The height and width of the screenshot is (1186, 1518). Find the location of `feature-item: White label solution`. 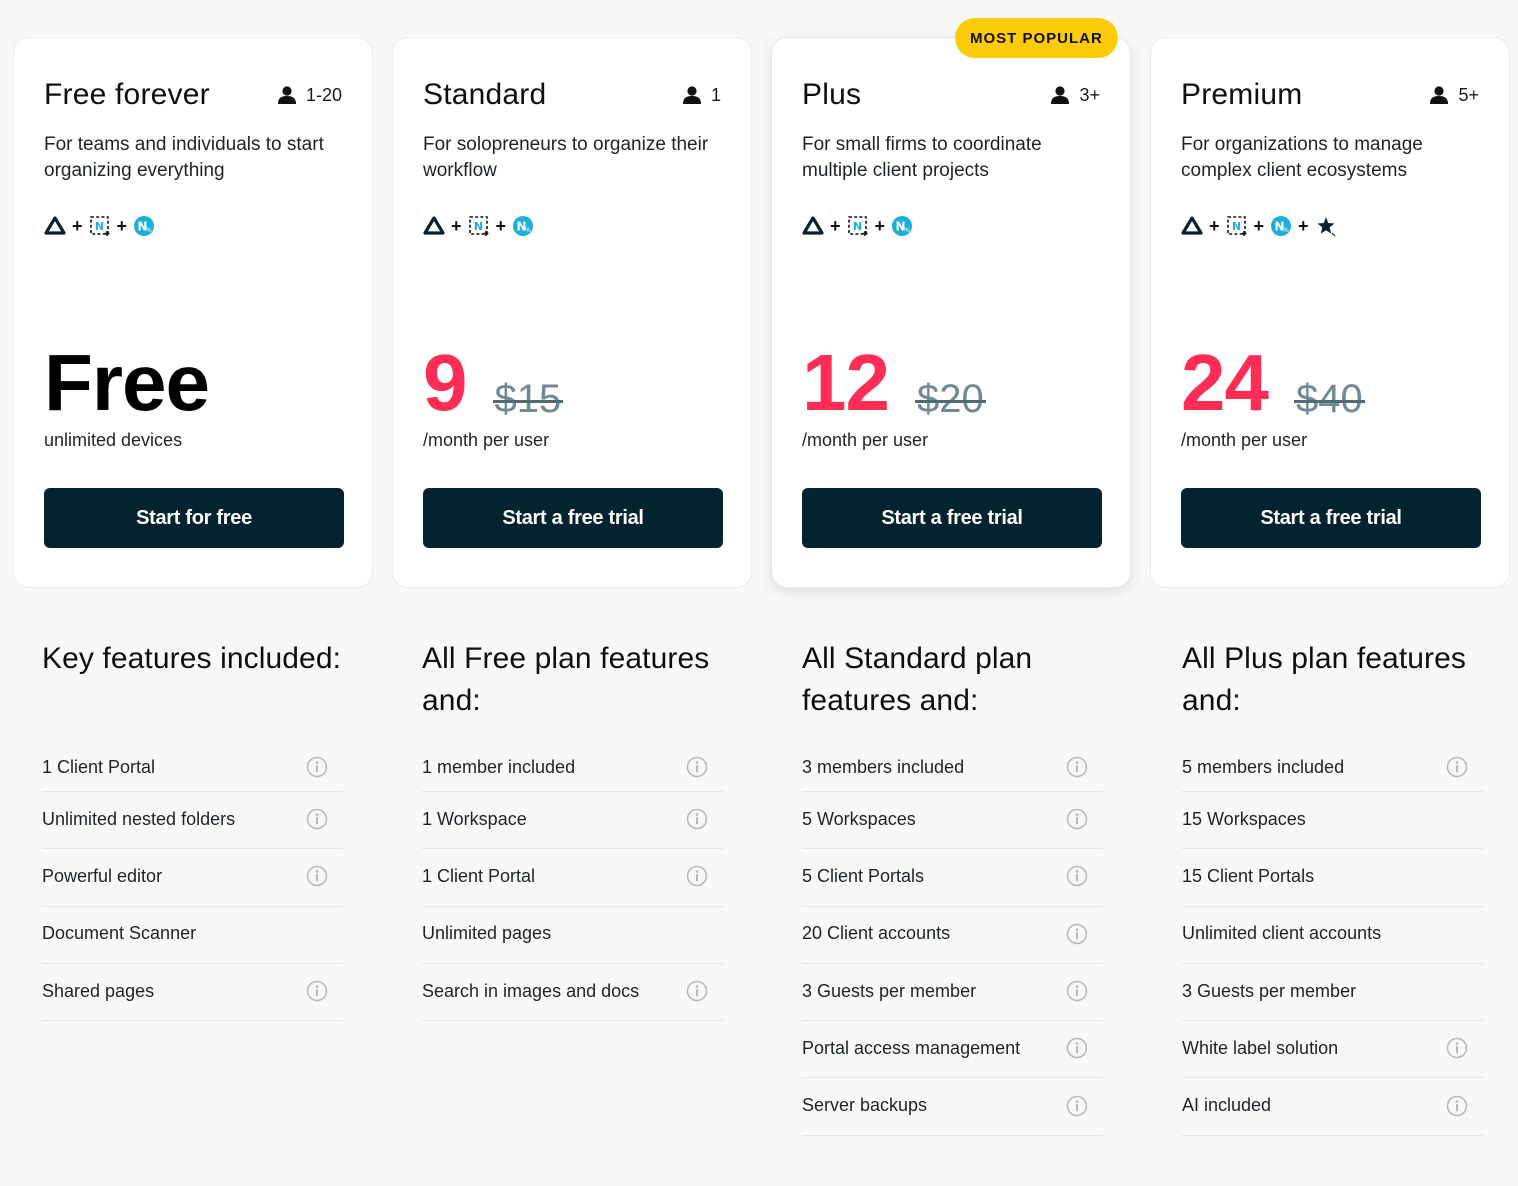

feature-item: White label solution is located at coordinates (1332, 1050).